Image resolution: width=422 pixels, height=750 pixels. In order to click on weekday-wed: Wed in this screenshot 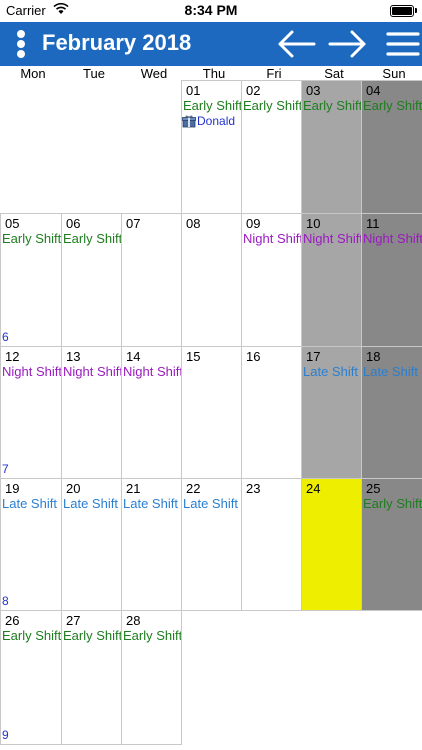, I will do `click(154, 73)`.